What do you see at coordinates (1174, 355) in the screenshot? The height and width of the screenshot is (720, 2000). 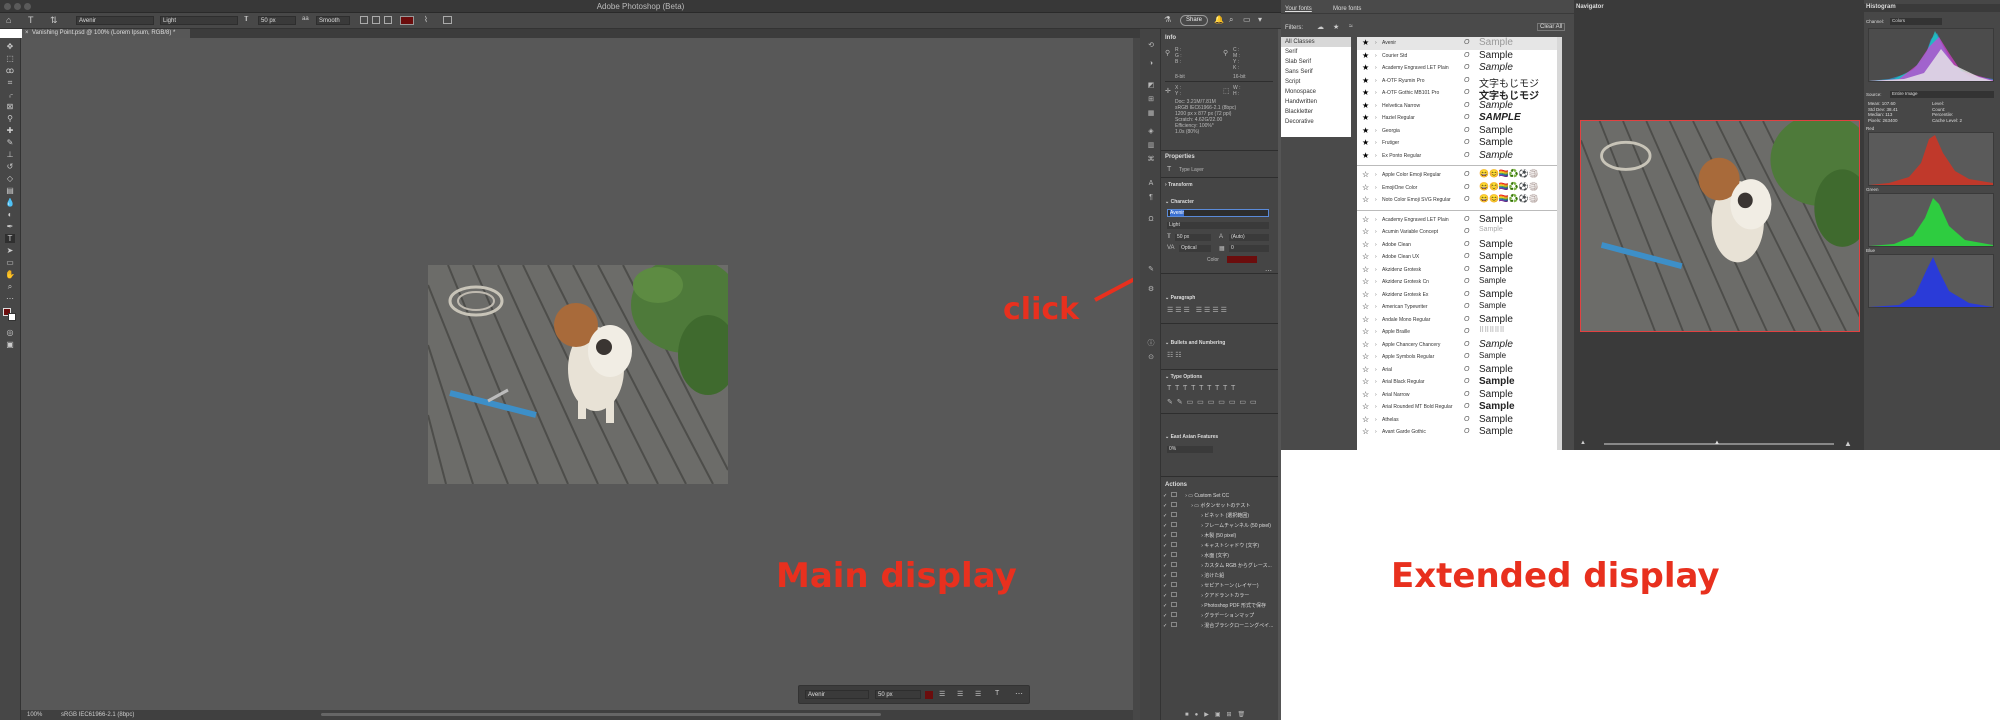 I see `bullets-icons: ☷ ☷` at bounding box center [1174, 355].